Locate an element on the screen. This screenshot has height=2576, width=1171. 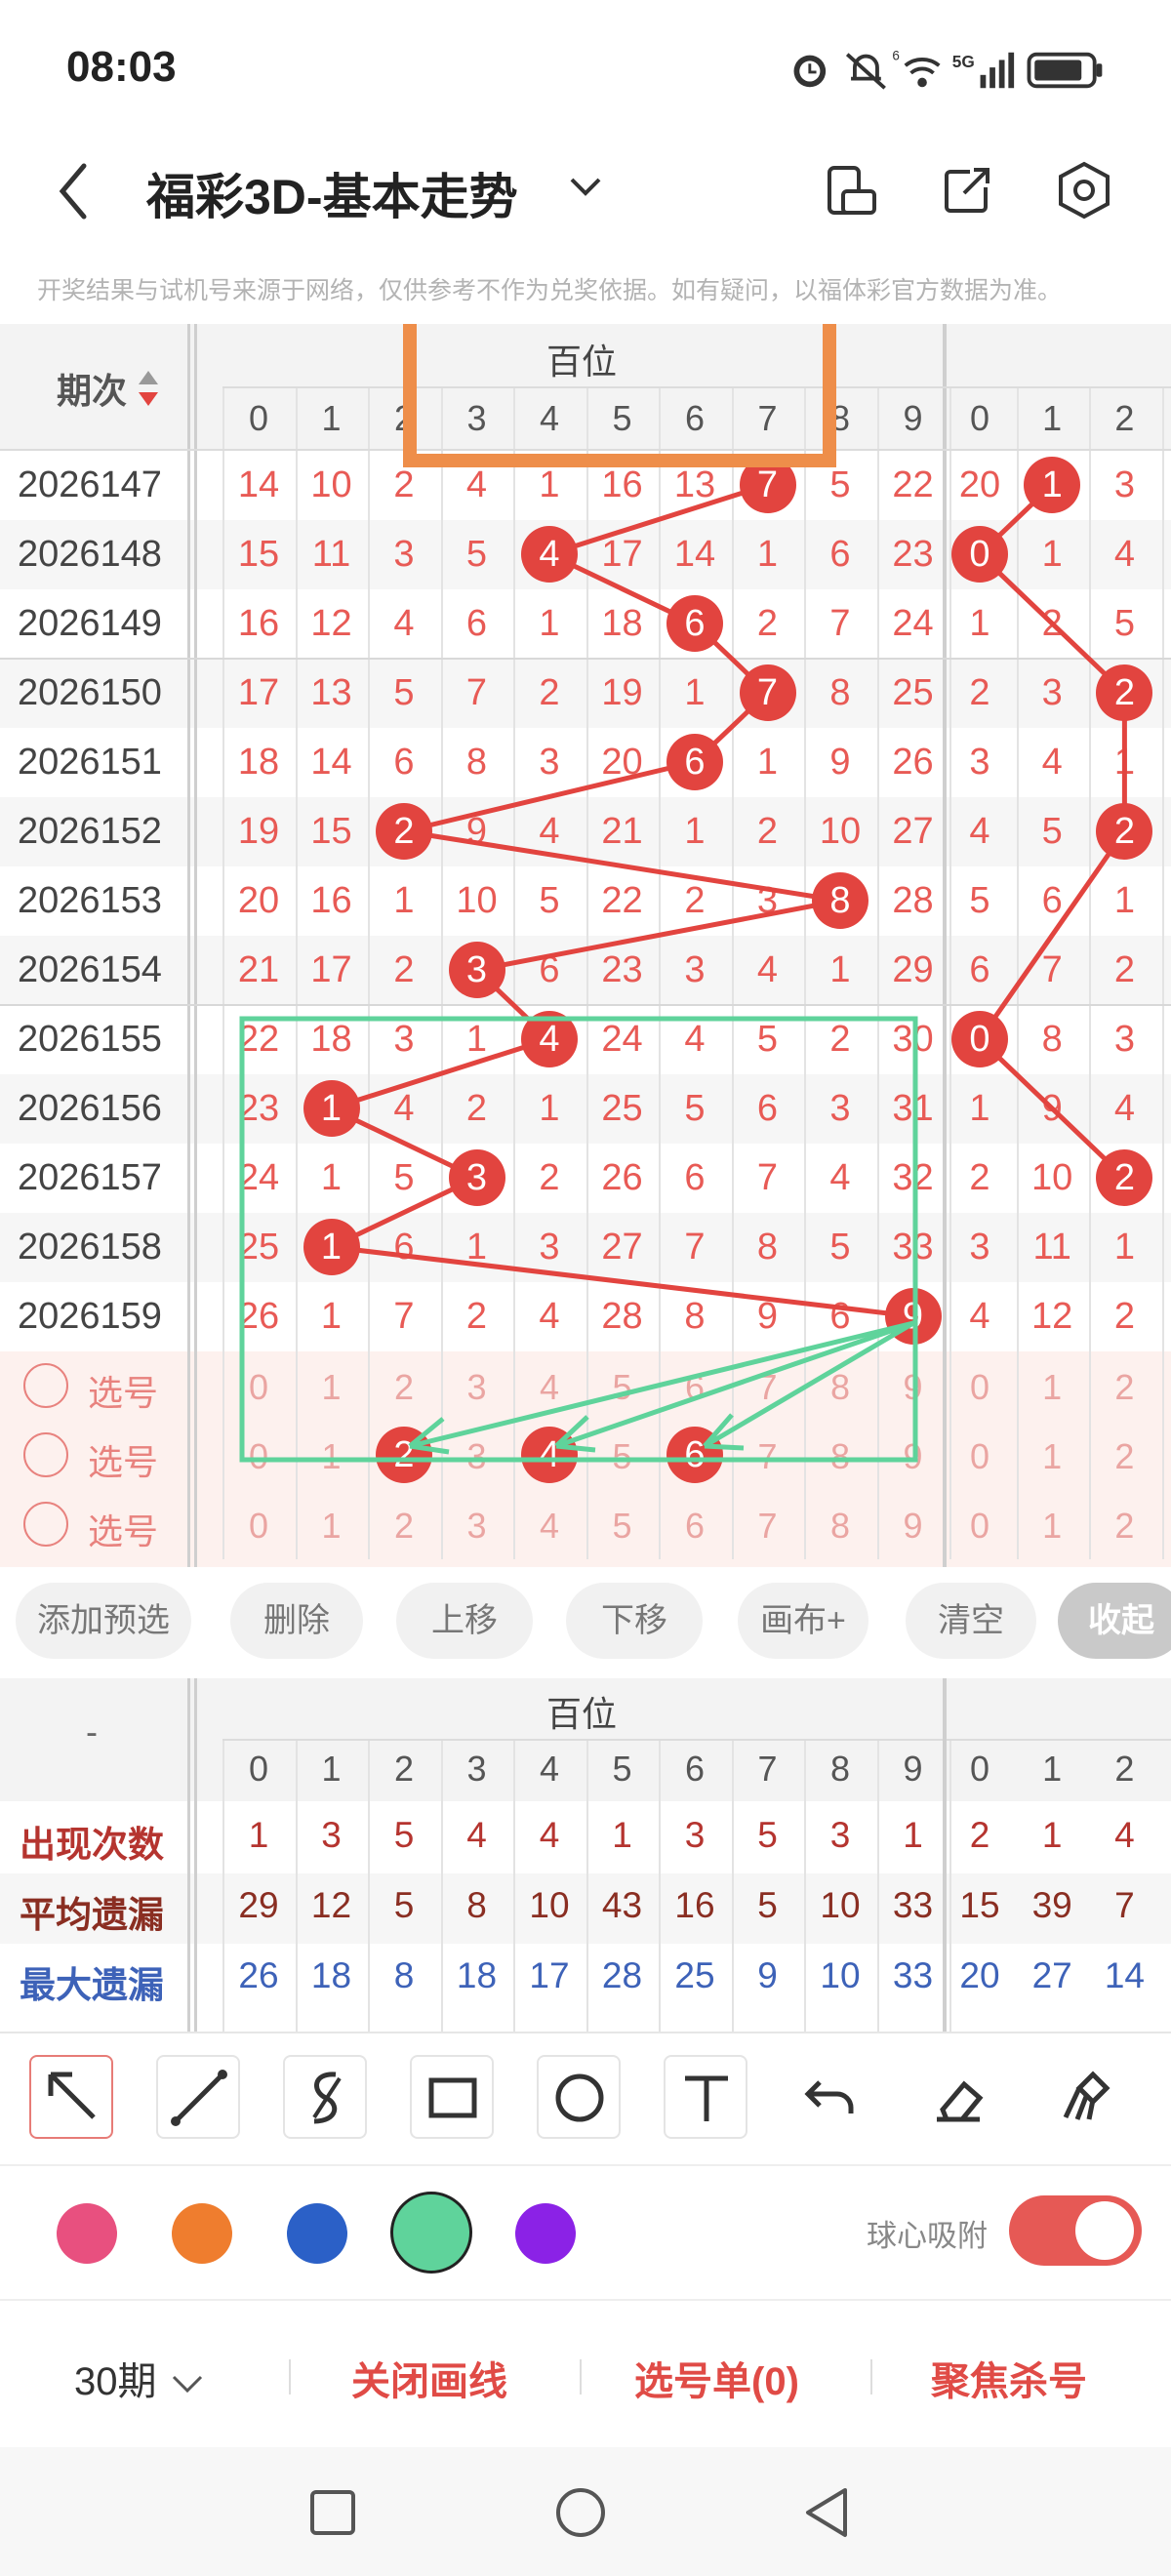
stat-value: 12 is located at coordinates (331, 1905).